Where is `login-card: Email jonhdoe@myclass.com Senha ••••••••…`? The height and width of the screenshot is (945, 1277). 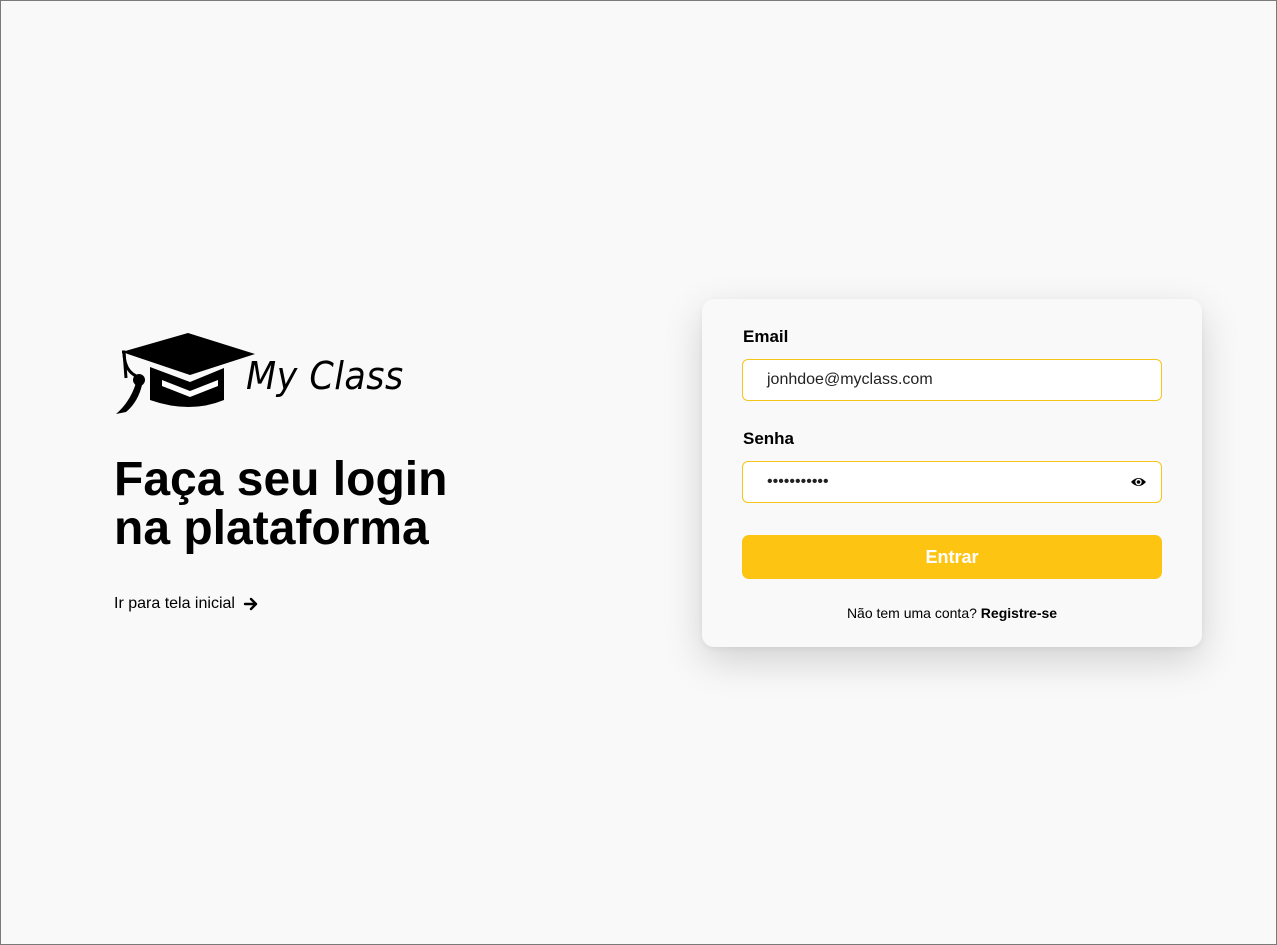
login-card: Email jonhdoe@myclass.com Senha ••••••••… is located at coordinates (952, 473).